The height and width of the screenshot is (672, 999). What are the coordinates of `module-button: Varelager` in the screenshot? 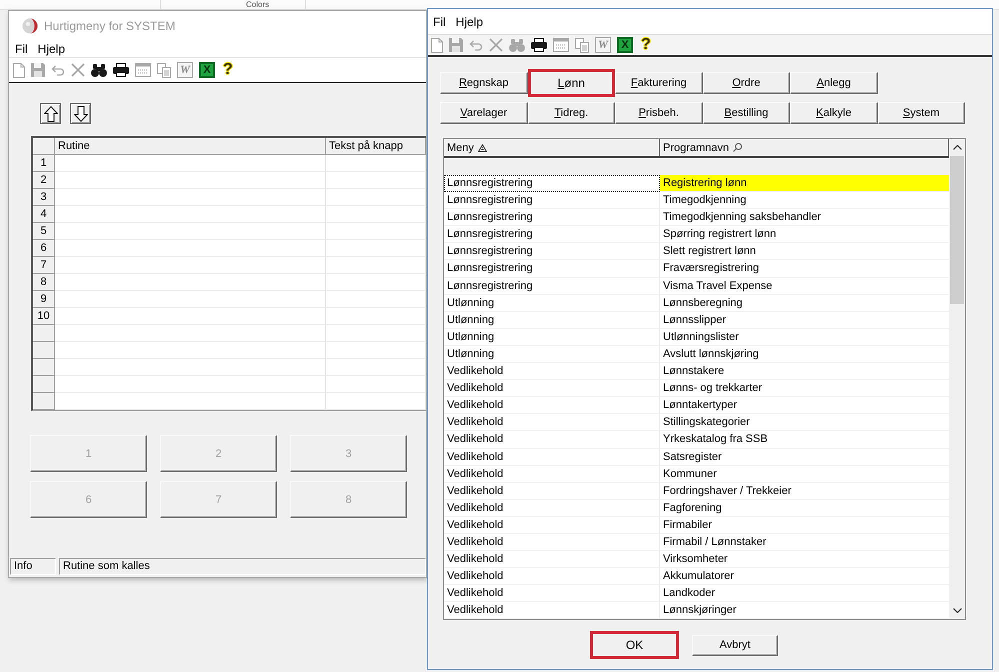 It's located at (484, 113).